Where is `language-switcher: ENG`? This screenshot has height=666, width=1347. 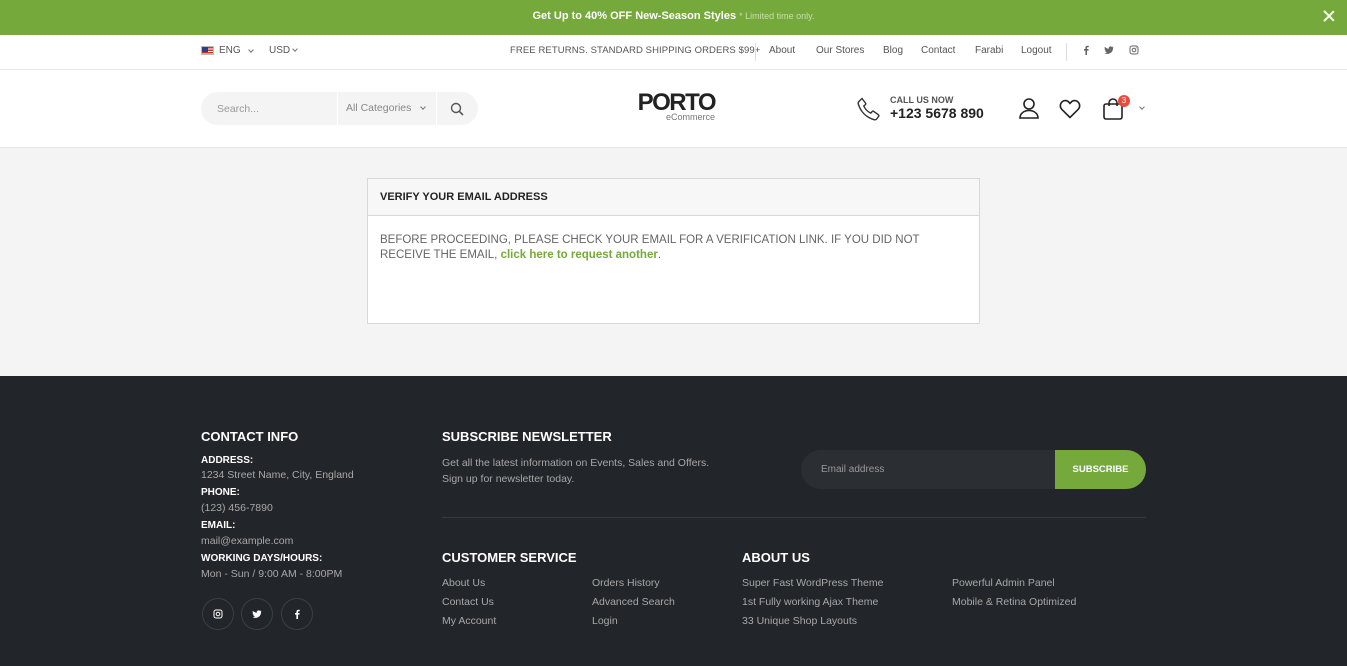 language-switcher: ENG is located at coordinates (227, 50).